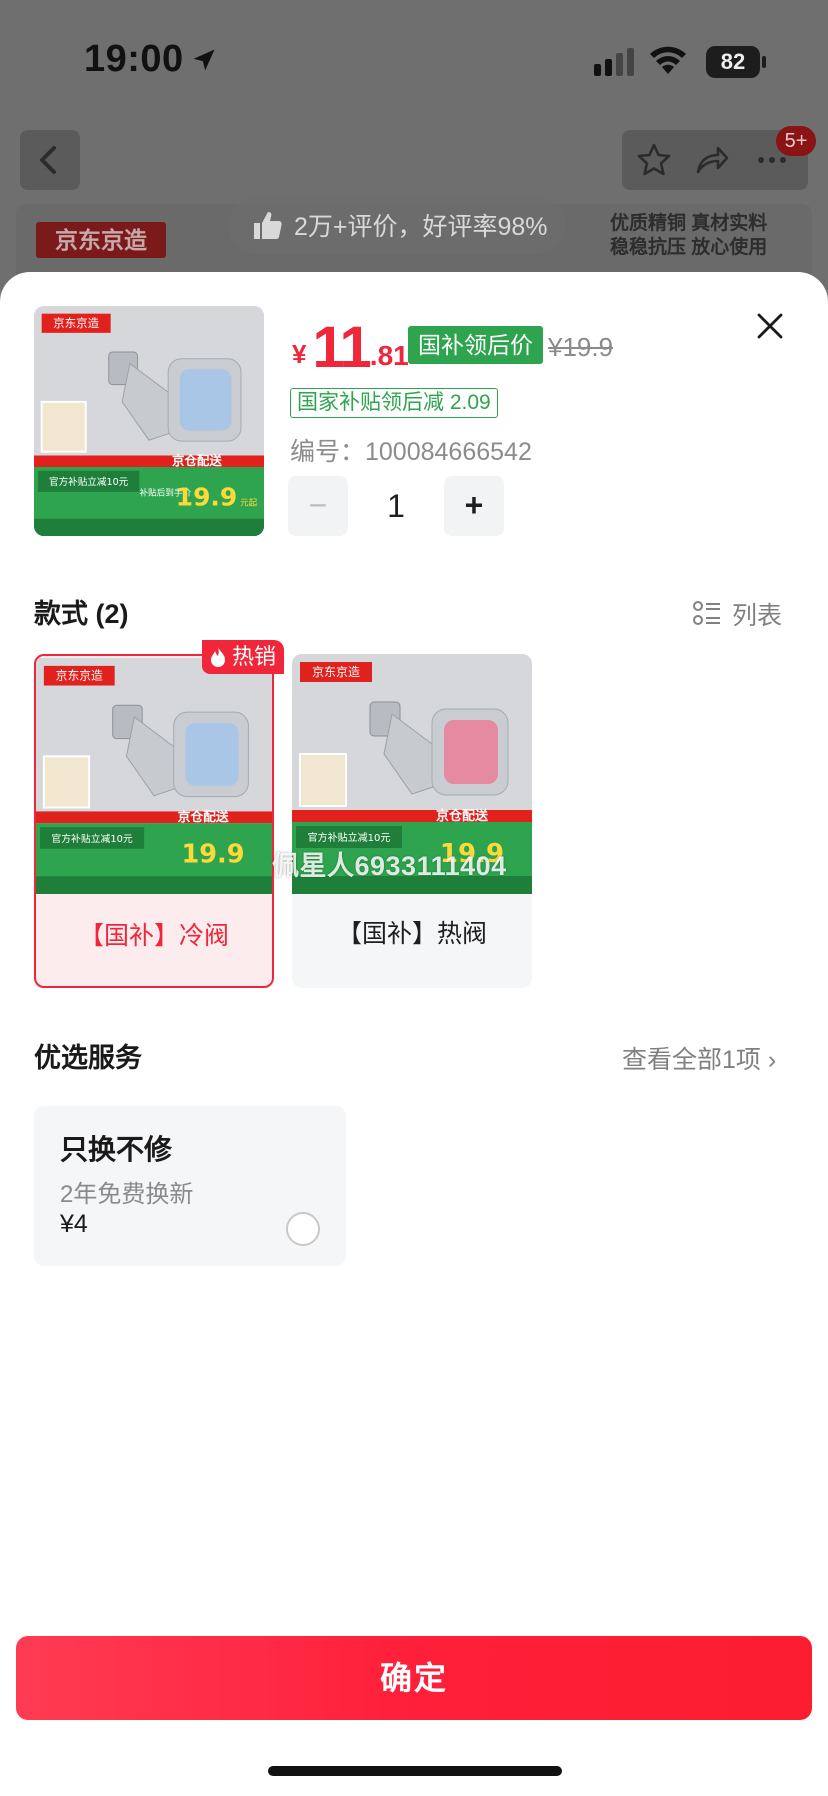 The image size is (828, 1796). Describe the element at coordinates (668, 60) in the screenshot. I see `wifi-icon` at that location.